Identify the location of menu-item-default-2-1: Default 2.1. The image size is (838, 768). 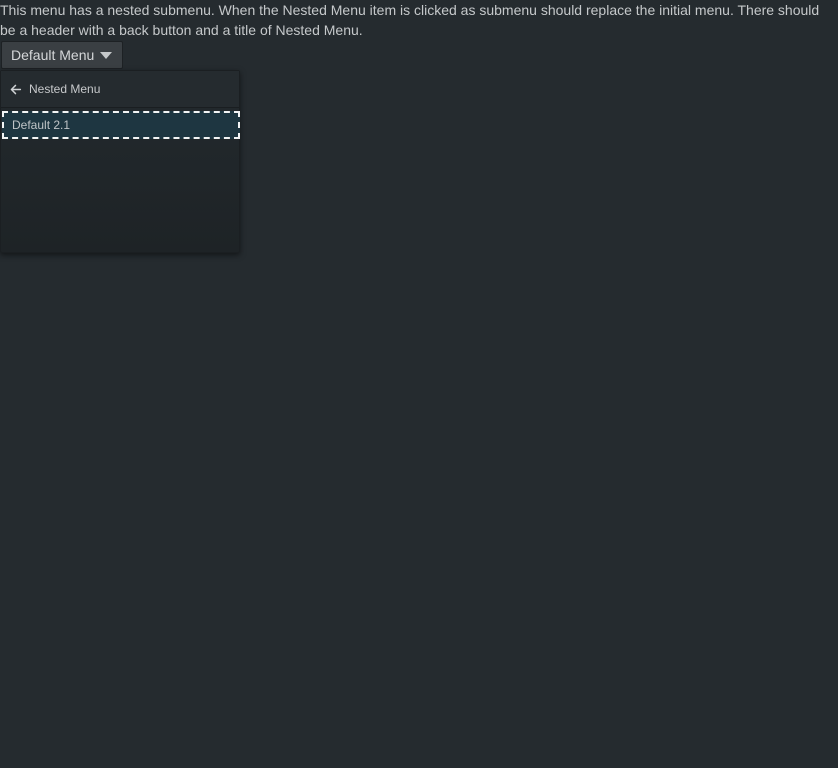
(121, 125).